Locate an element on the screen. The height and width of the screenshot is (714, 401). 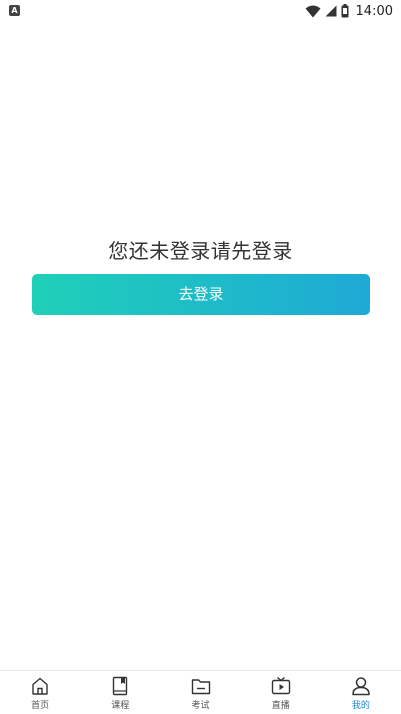
status-icons: 14:00 is located at coordinates (349, 11).